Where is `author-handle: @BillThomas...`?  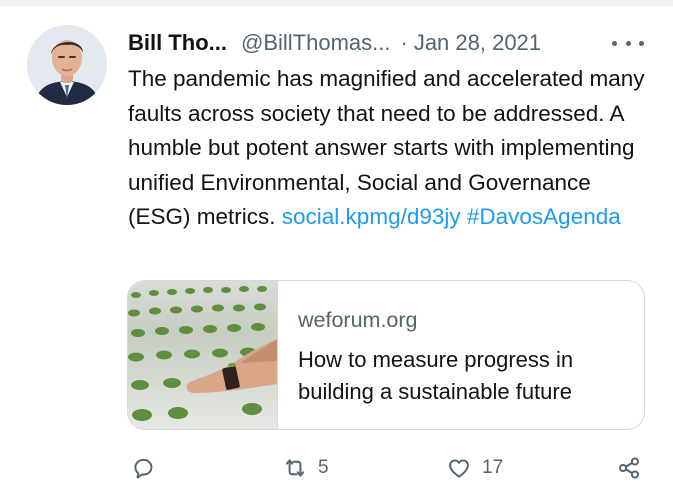 author-handle: @BillThomas... is located at coordinates (315, 43).